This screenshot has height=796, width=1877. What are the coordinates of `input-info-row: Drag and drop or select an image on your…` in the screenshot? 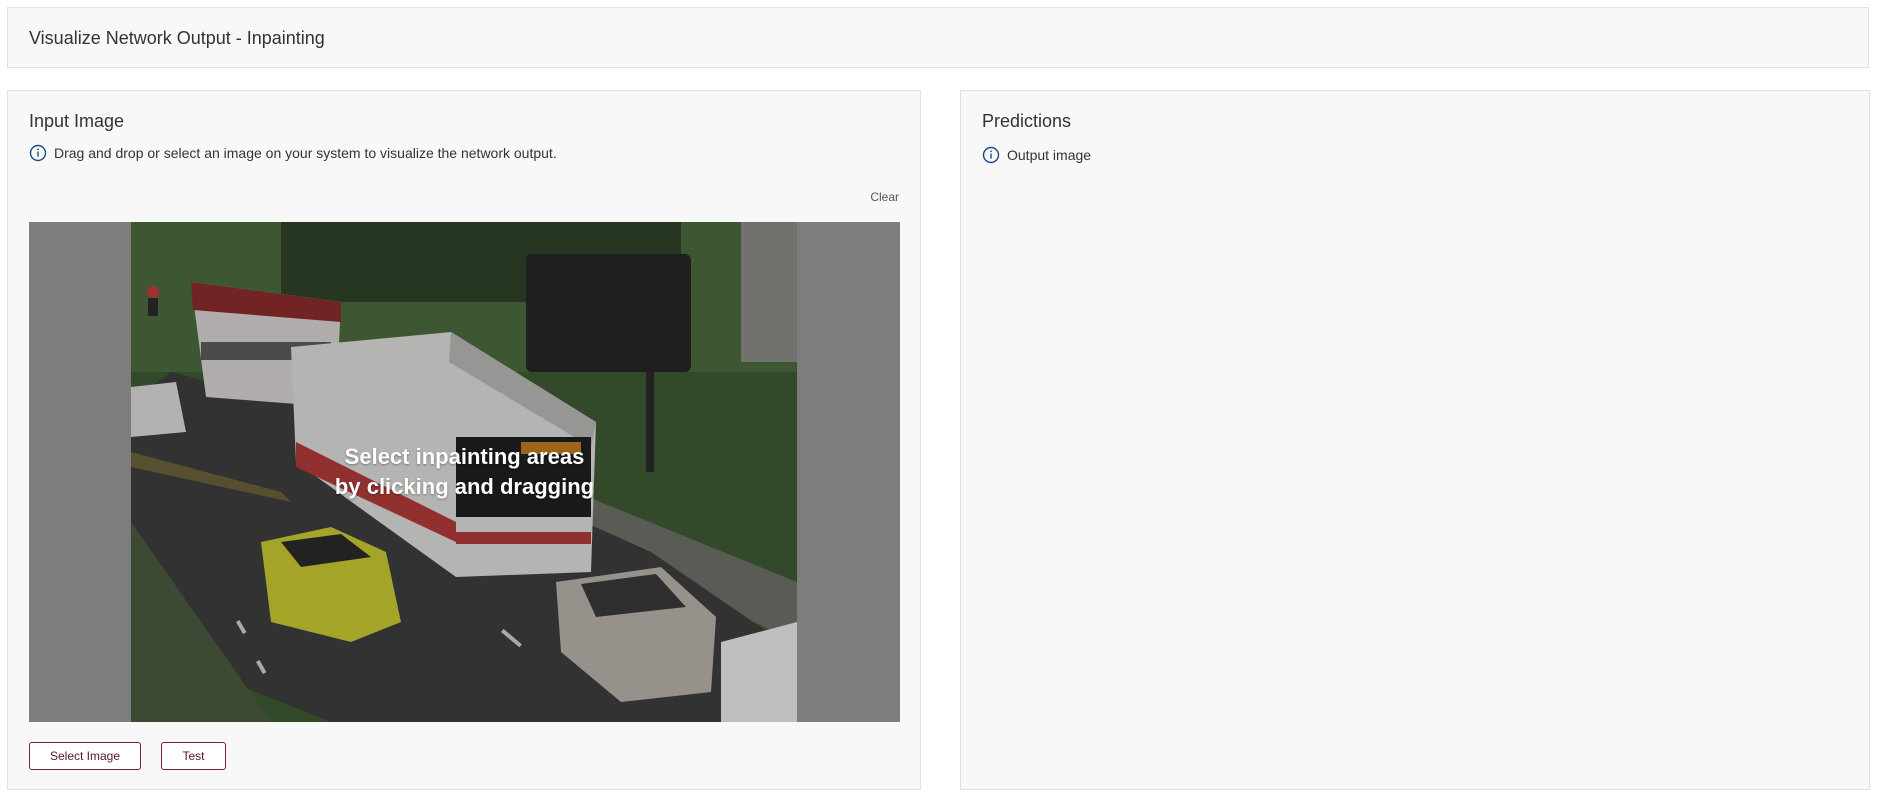 It's located at (293, 153).